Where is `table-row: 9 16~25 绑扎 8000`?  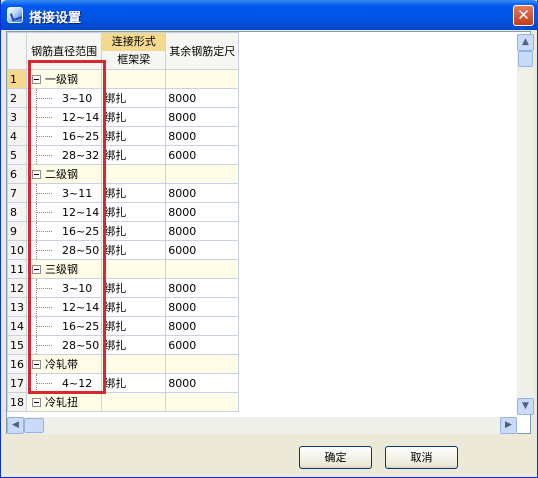
table-row: 9 16~25 绑扎 8000 is located at coordinates (123, 231).